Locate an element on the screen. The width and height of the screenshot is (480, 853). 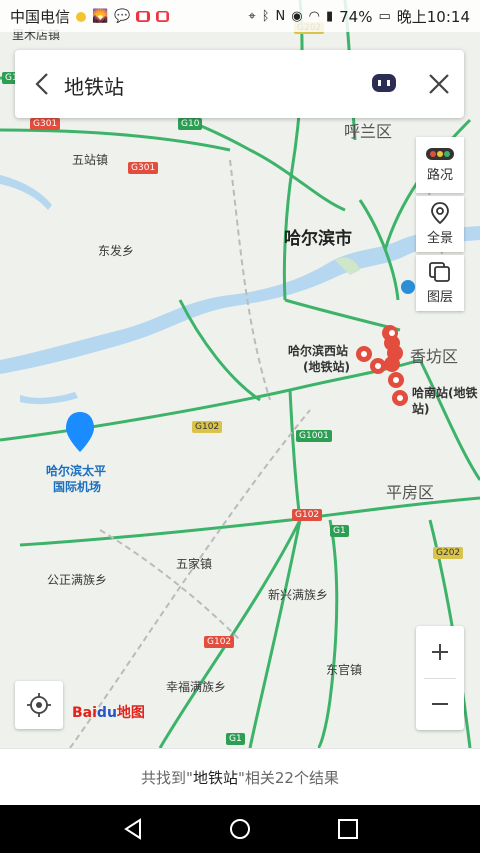
clock: 晚上10:14 is located at coordinates (433, 17).